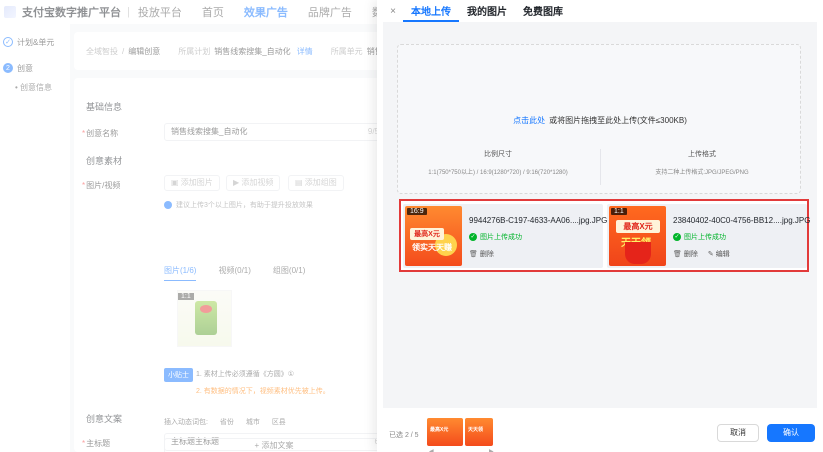  I want to click on mini-thumb-text: 最高X元, so click(439, 430).